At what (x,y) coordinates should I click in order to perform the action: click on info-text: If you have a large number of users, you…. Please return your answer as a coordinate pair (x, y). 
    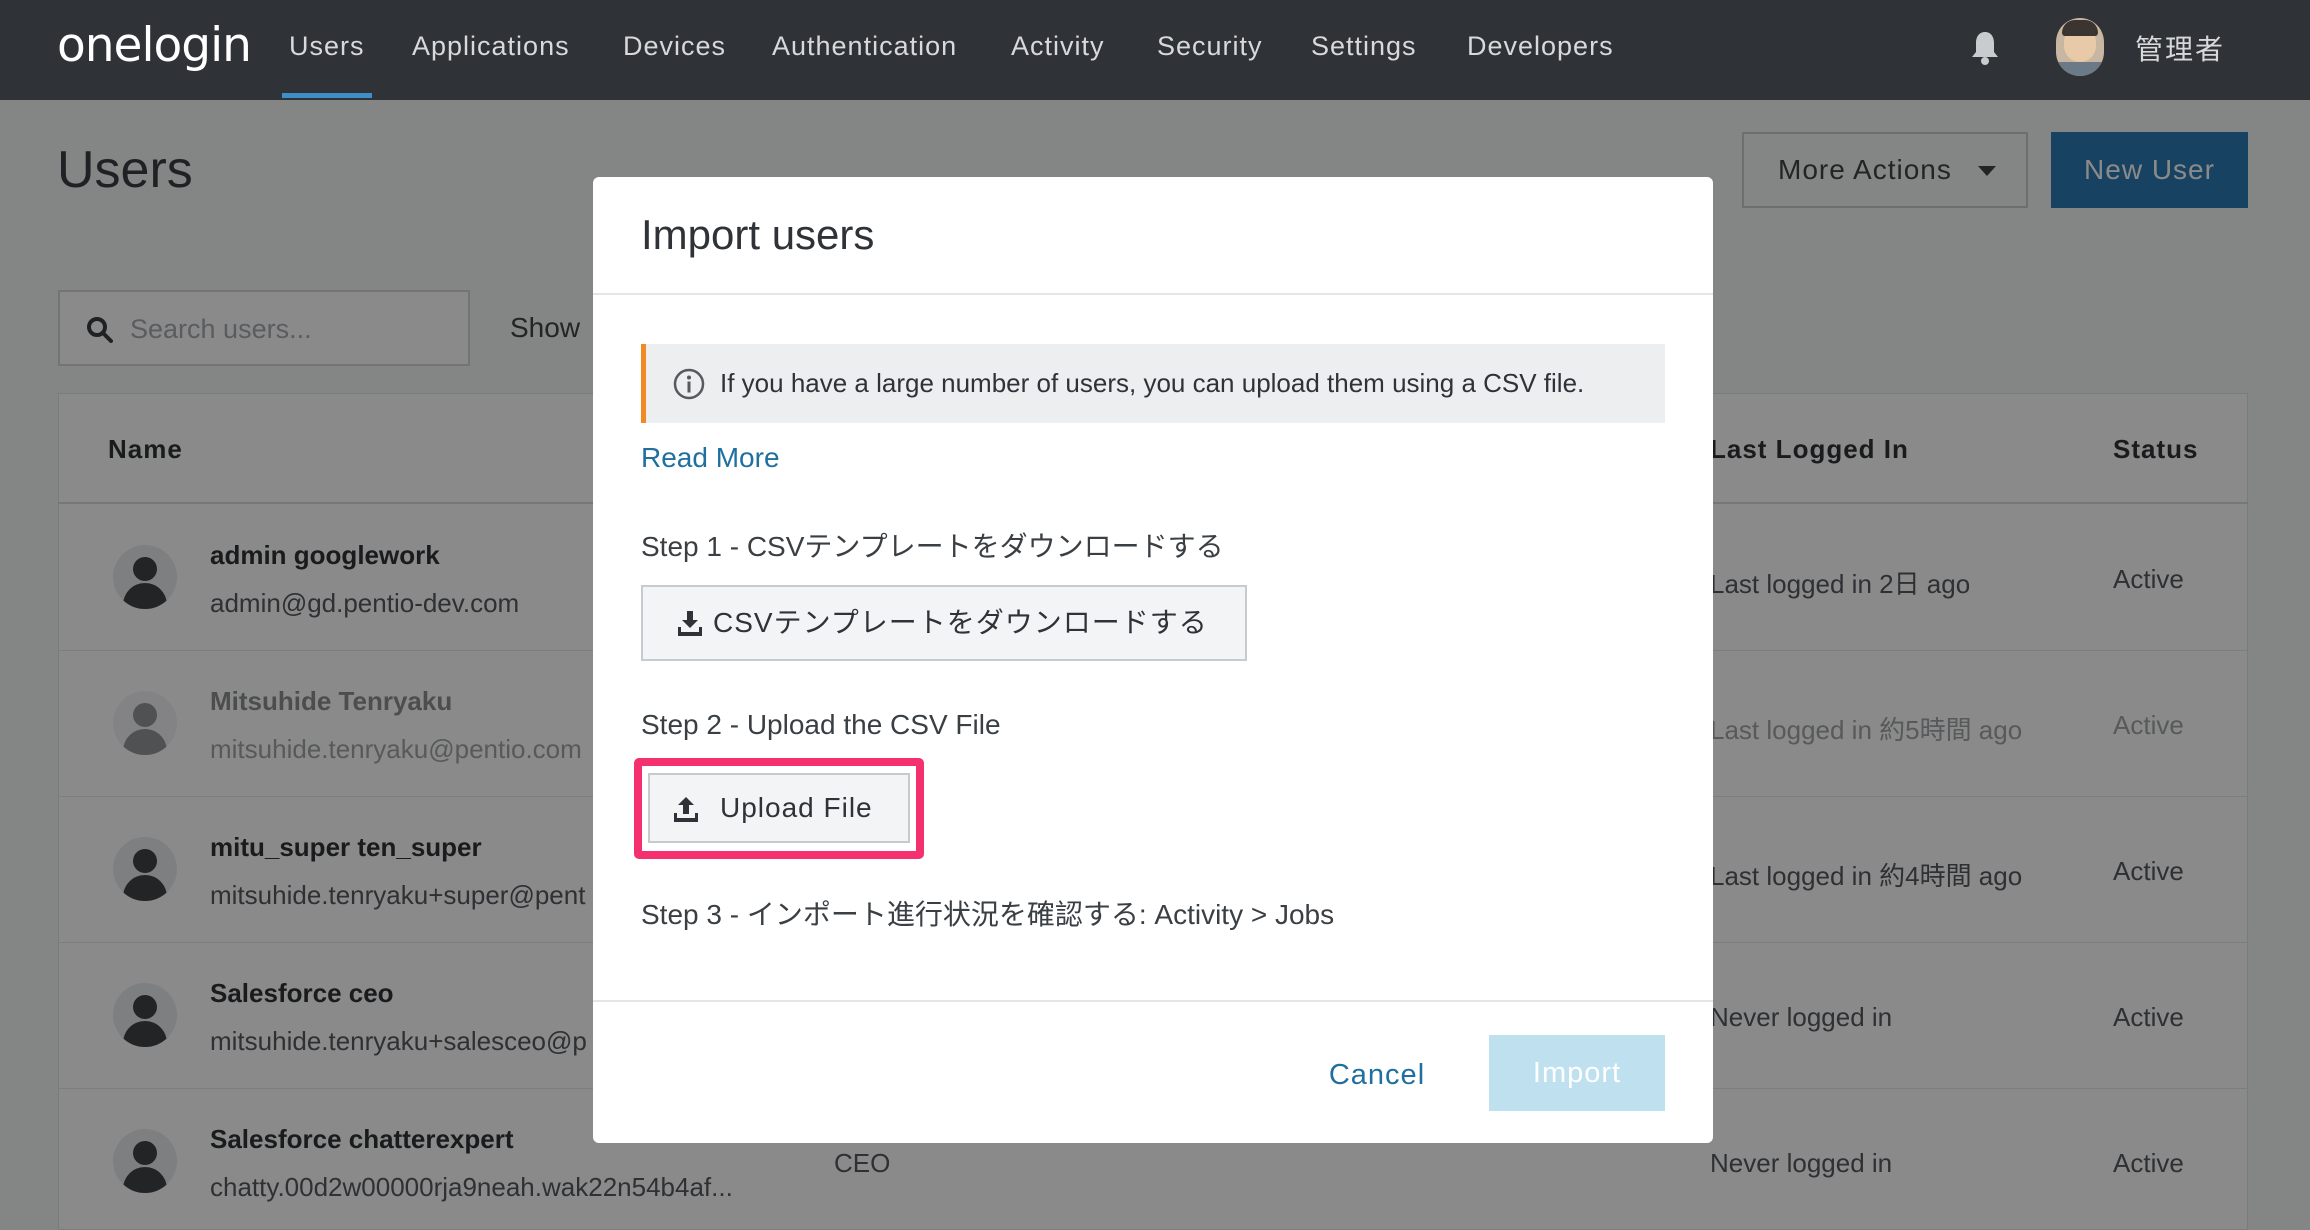
    Looking at the image, I should click on (1152, 383).